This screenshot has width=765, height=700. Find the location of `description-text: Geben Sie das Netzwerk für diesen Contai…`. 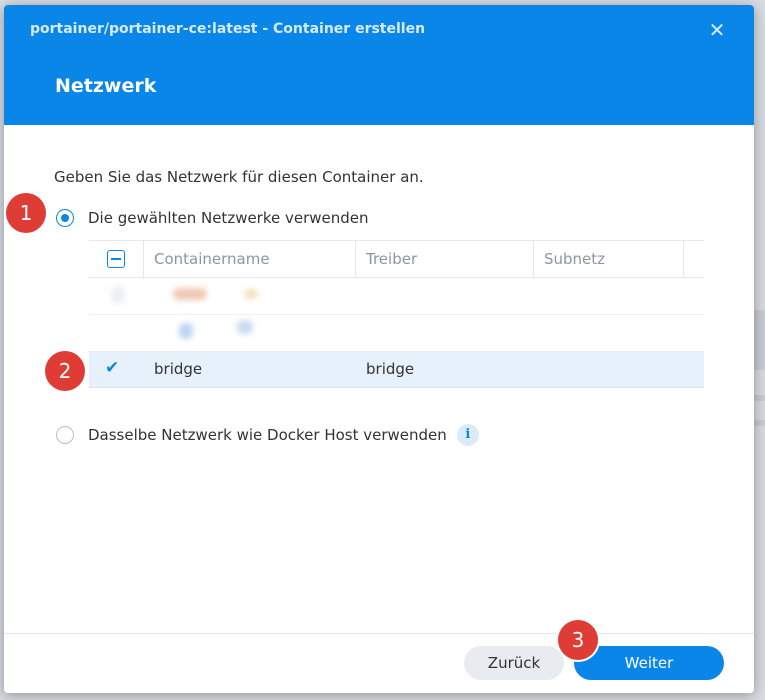

description-text: Geben Sie das Netzwerk für diesen Contai… is located at coordinates (239, 177).